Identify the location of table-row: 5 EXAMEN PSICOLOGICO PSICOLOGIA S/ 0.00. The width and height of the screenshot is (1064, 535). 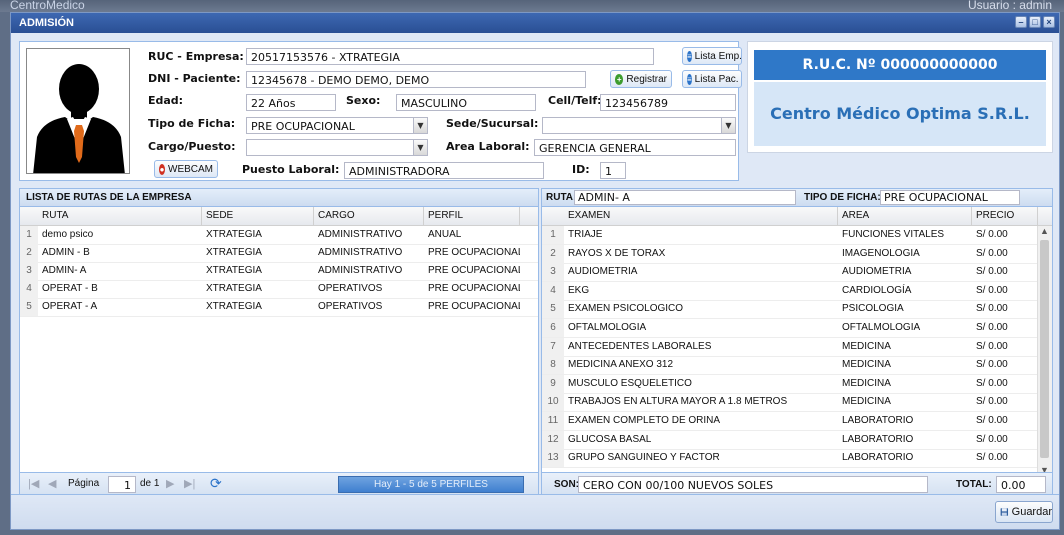
(790, 310).